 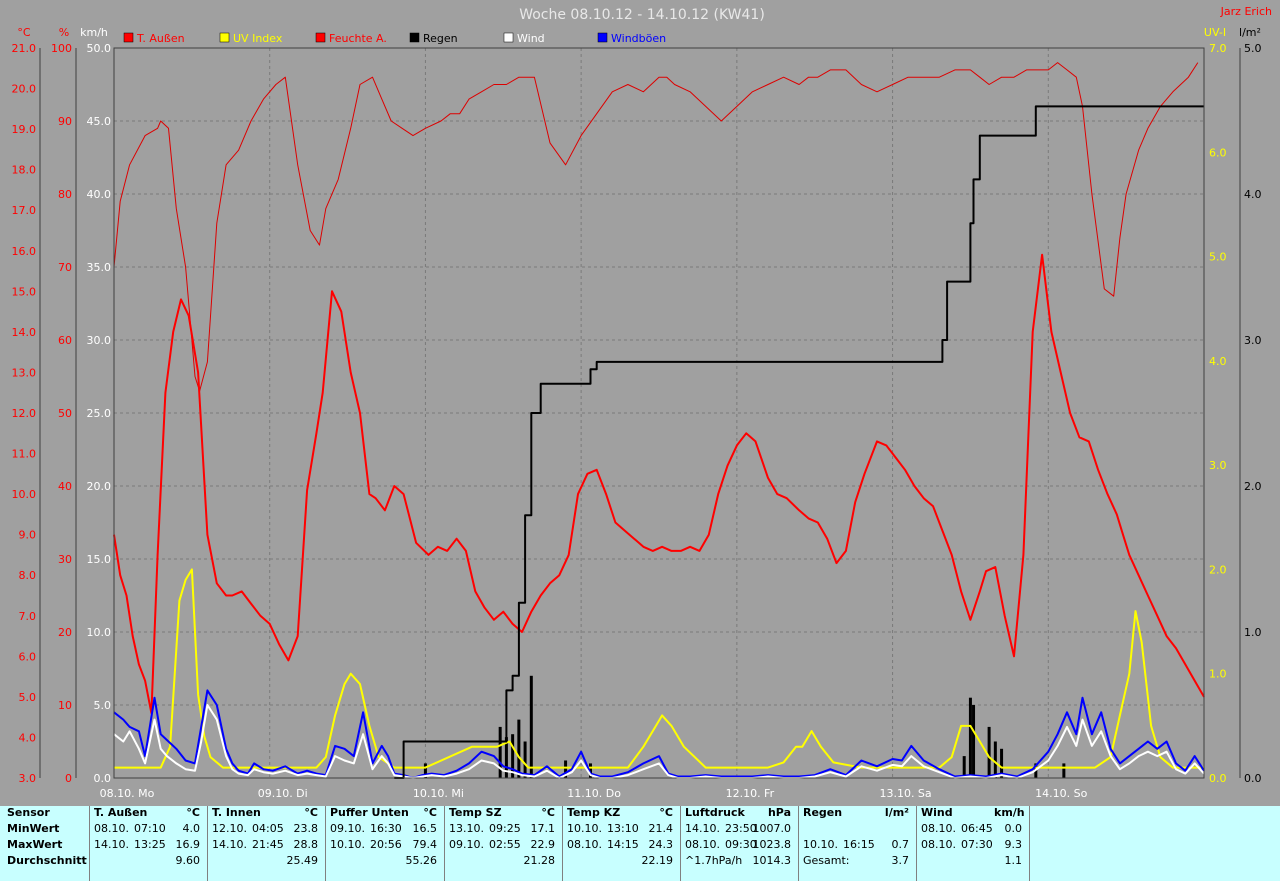 What do you see at coordinates (1250, 32) in the screenshot?
I see `unit-rain: l/m²` at bounding box center [1250, 32].